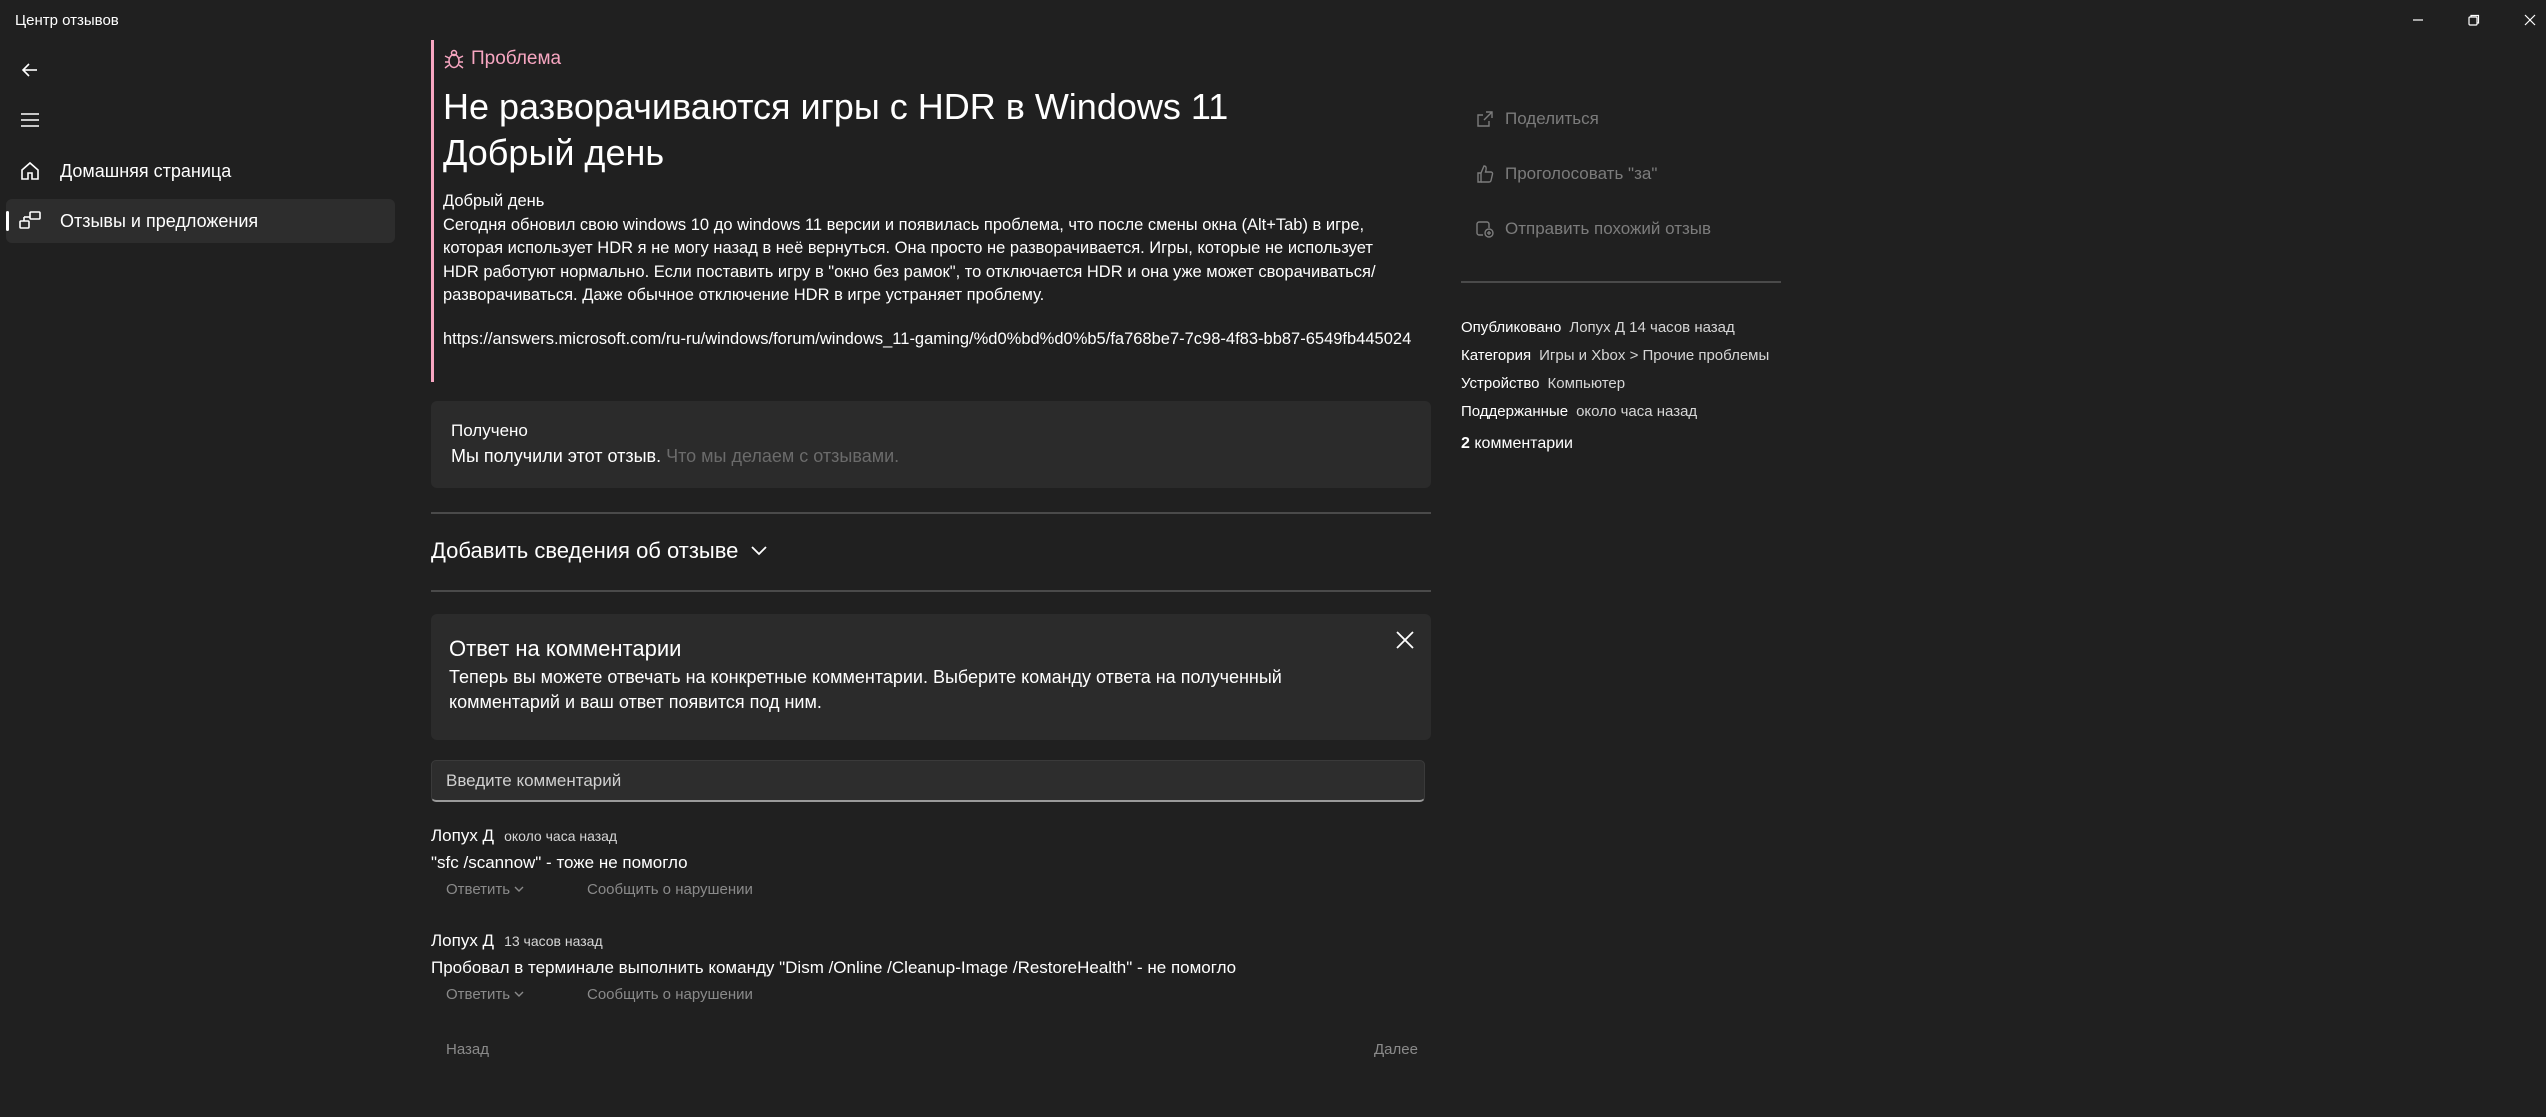 This screenshot has height=1117, width=2546. What do you see at coordinates (559, 862) in the screenshot?
I see `comment-text: "sfc /scannow" - тоже не помогло` at bounding box center [559, 862].